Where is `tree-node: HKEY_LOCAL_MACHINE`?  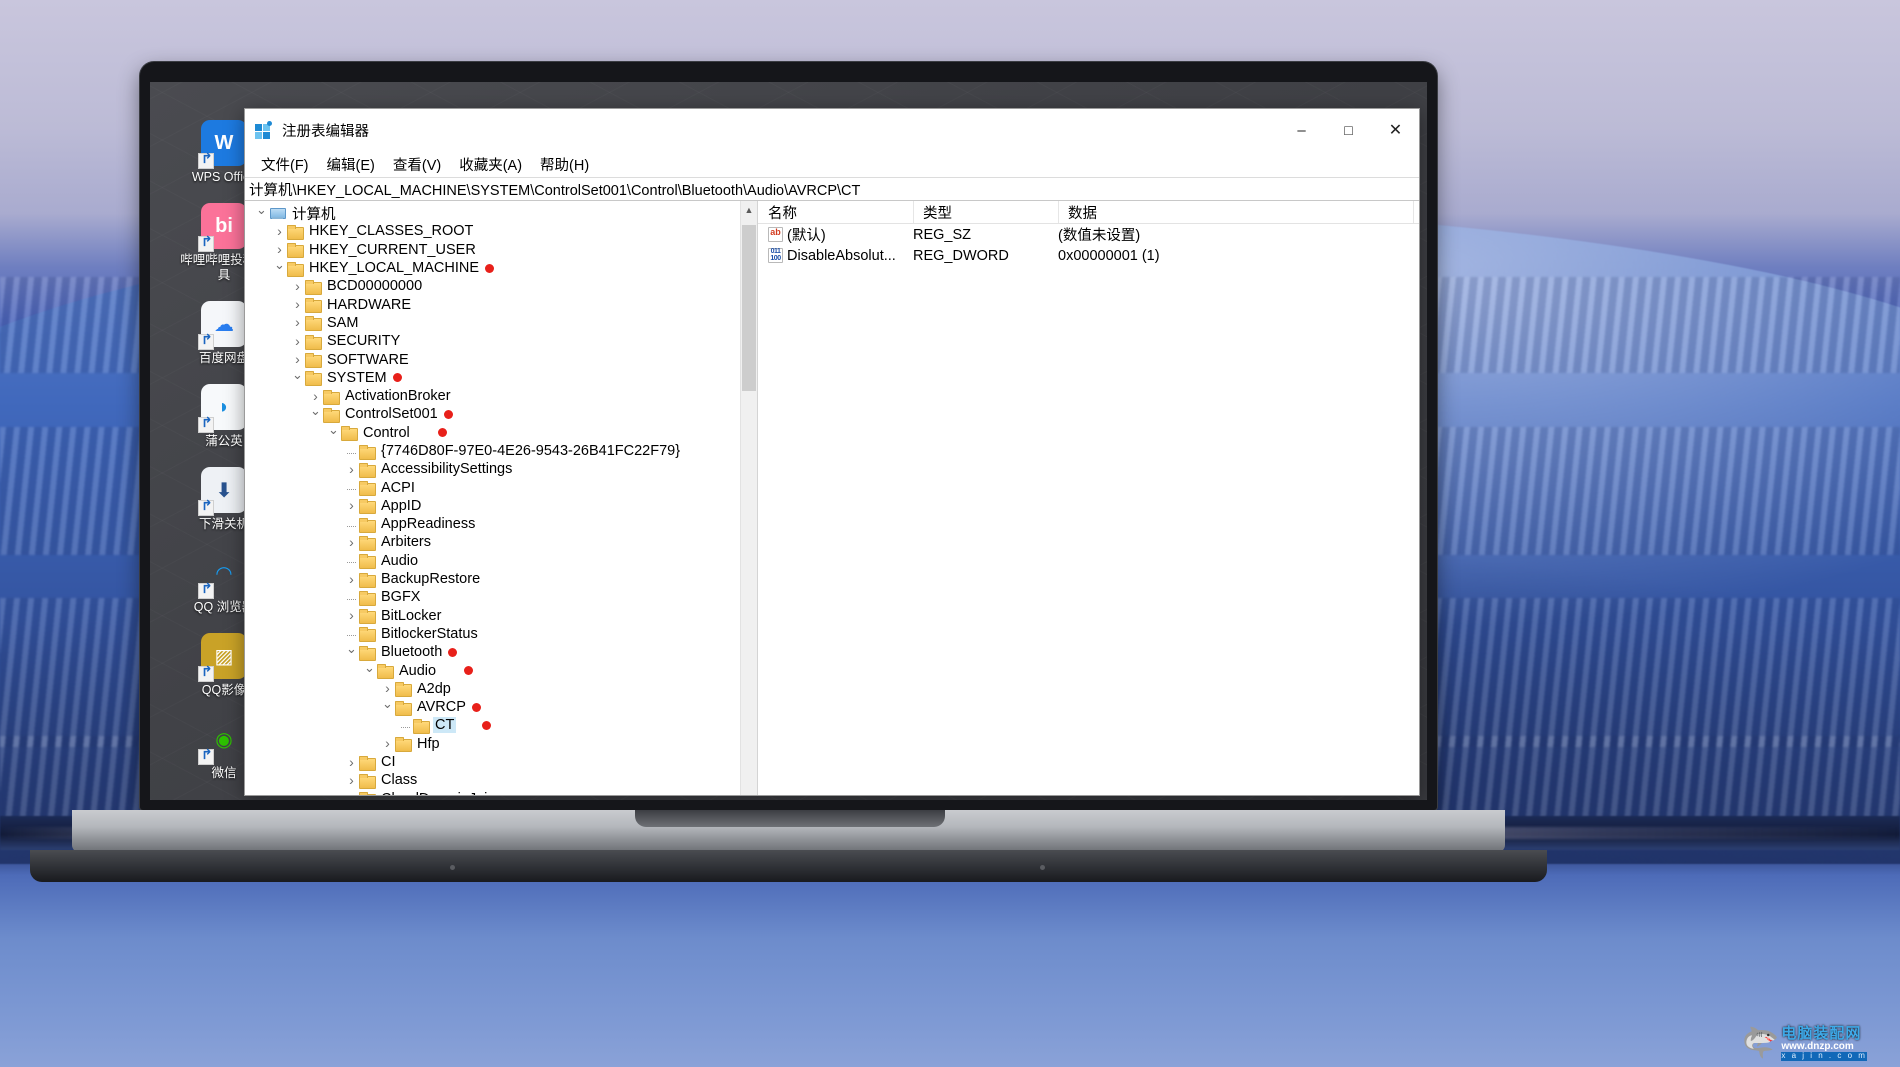 tree-node: HKEY_LOCAL_MACHINE is located at coordinates (492, 268).